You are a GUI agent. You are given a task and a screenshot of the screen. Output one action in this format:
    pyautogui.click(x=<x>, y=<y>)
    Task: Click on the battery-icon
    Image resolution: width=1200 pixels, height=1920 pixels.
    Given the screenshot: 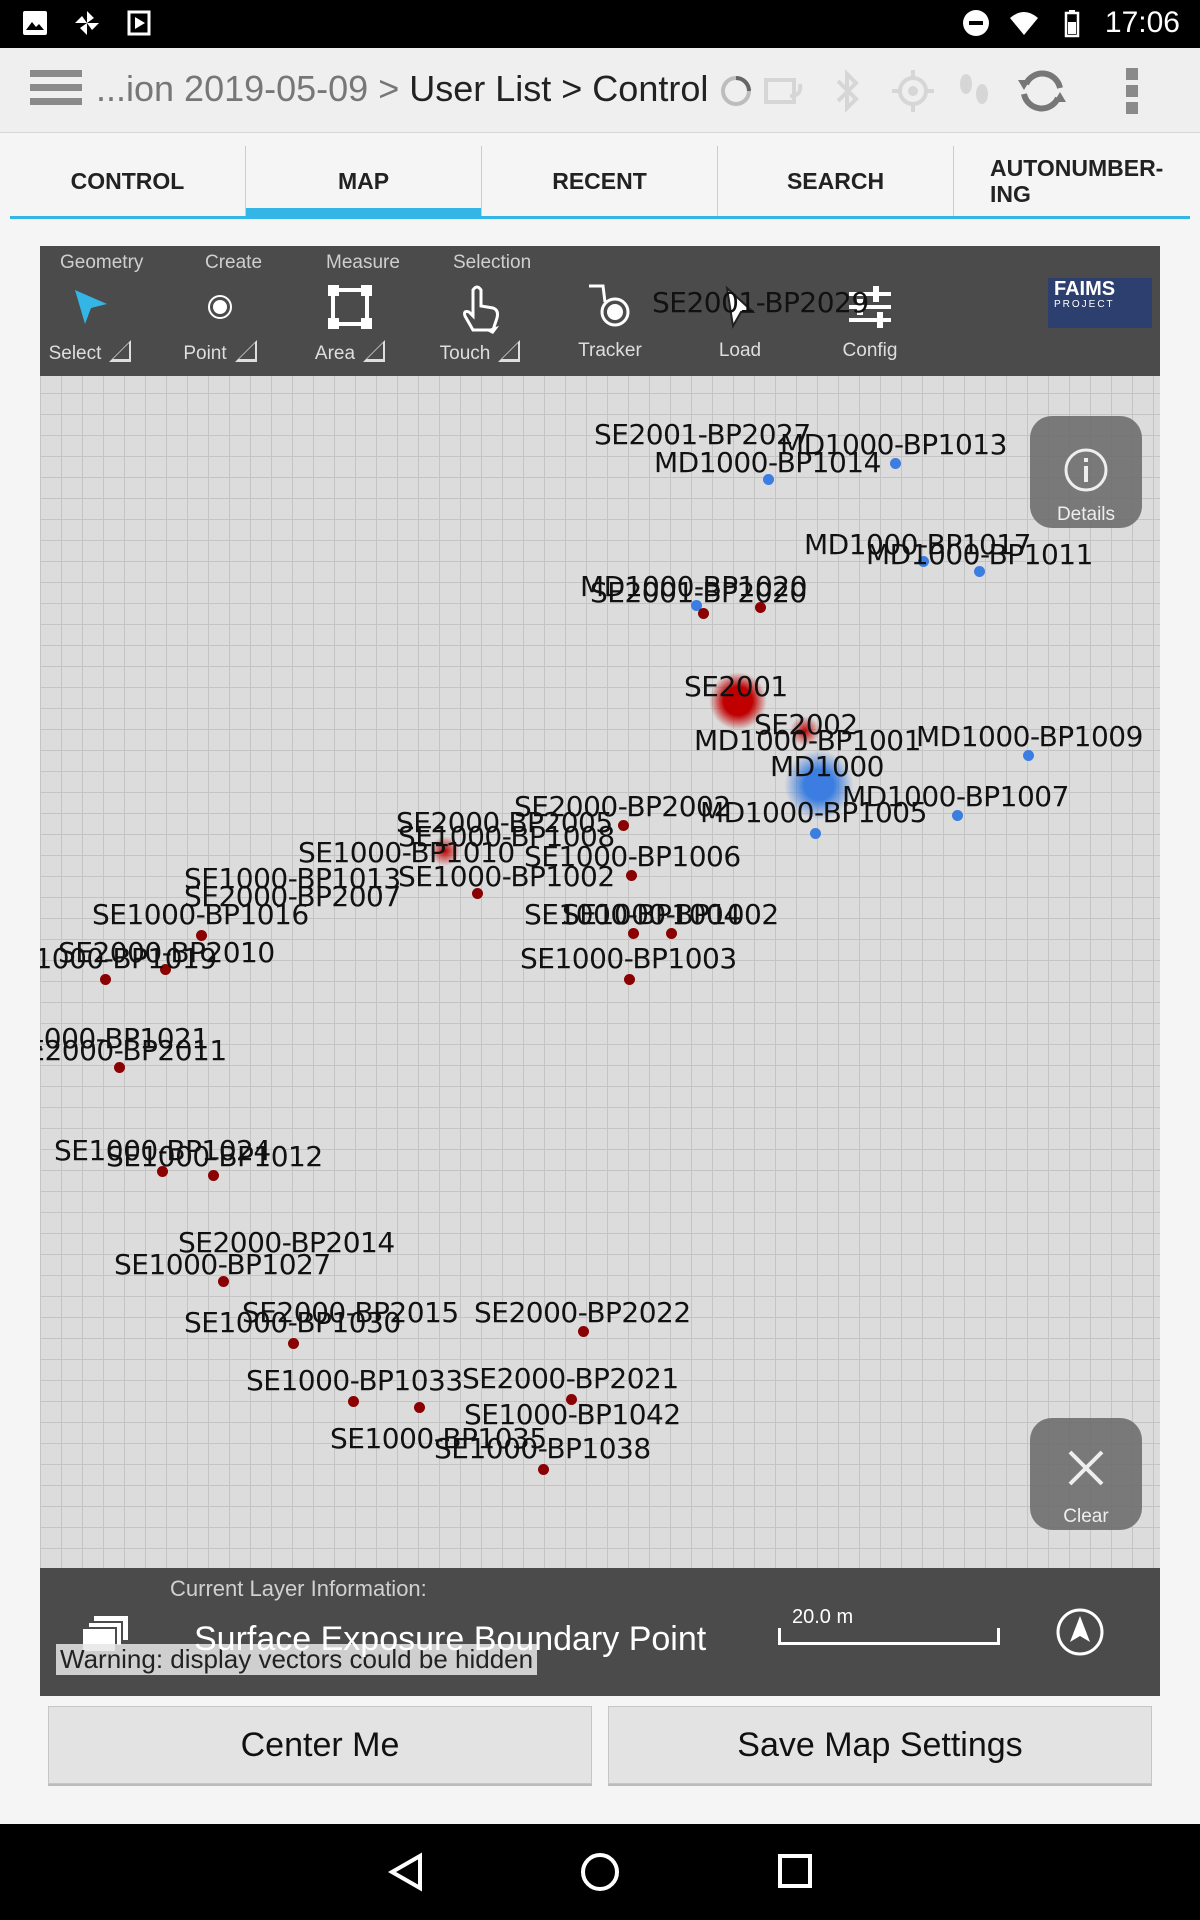 What is the action you would take?
    pyautogui.click(x=1072, y=24)
    